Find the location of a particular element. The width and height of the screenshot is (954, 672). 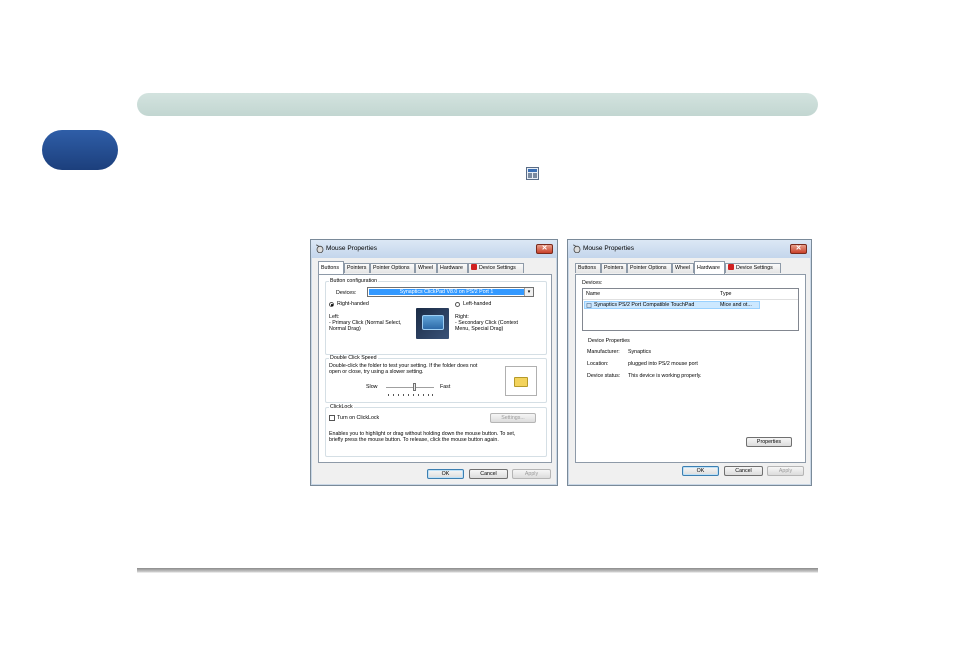

devices-list-header: Name Type is located at coordinates (690, 294).